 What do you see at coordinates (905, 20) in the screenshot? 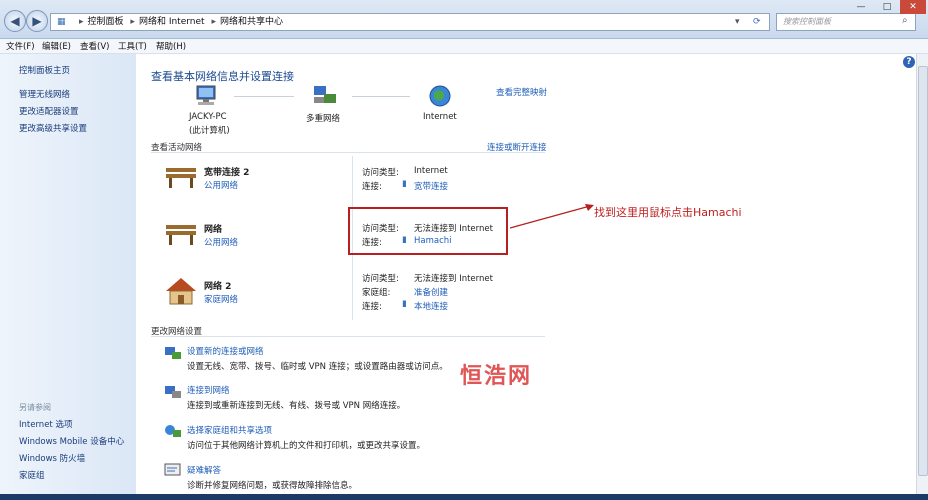
I see `search-icon: ⌕` at bounding box center [905, 20].